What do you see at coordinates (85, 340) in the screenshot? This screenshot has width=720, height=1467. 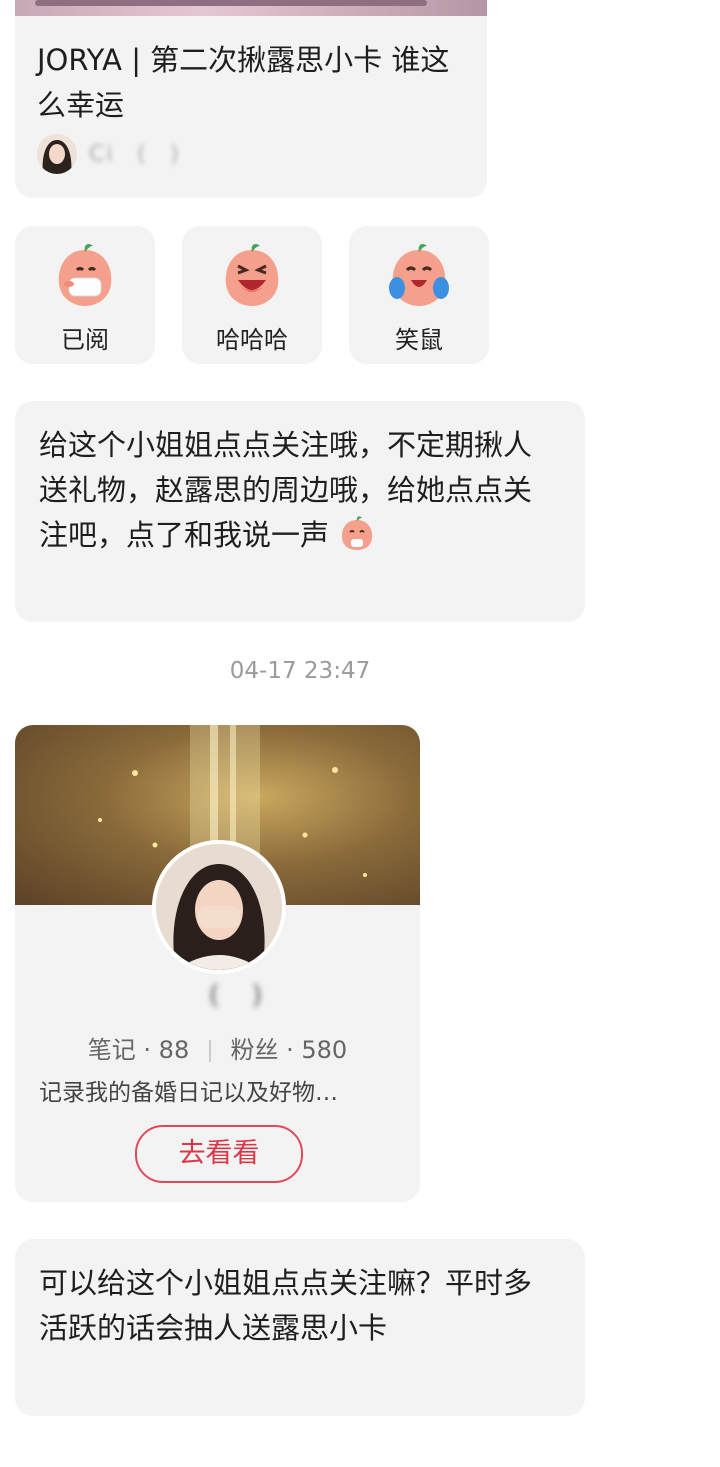 I see `reaction-label: 已阅` at bounding box center [85, 340].